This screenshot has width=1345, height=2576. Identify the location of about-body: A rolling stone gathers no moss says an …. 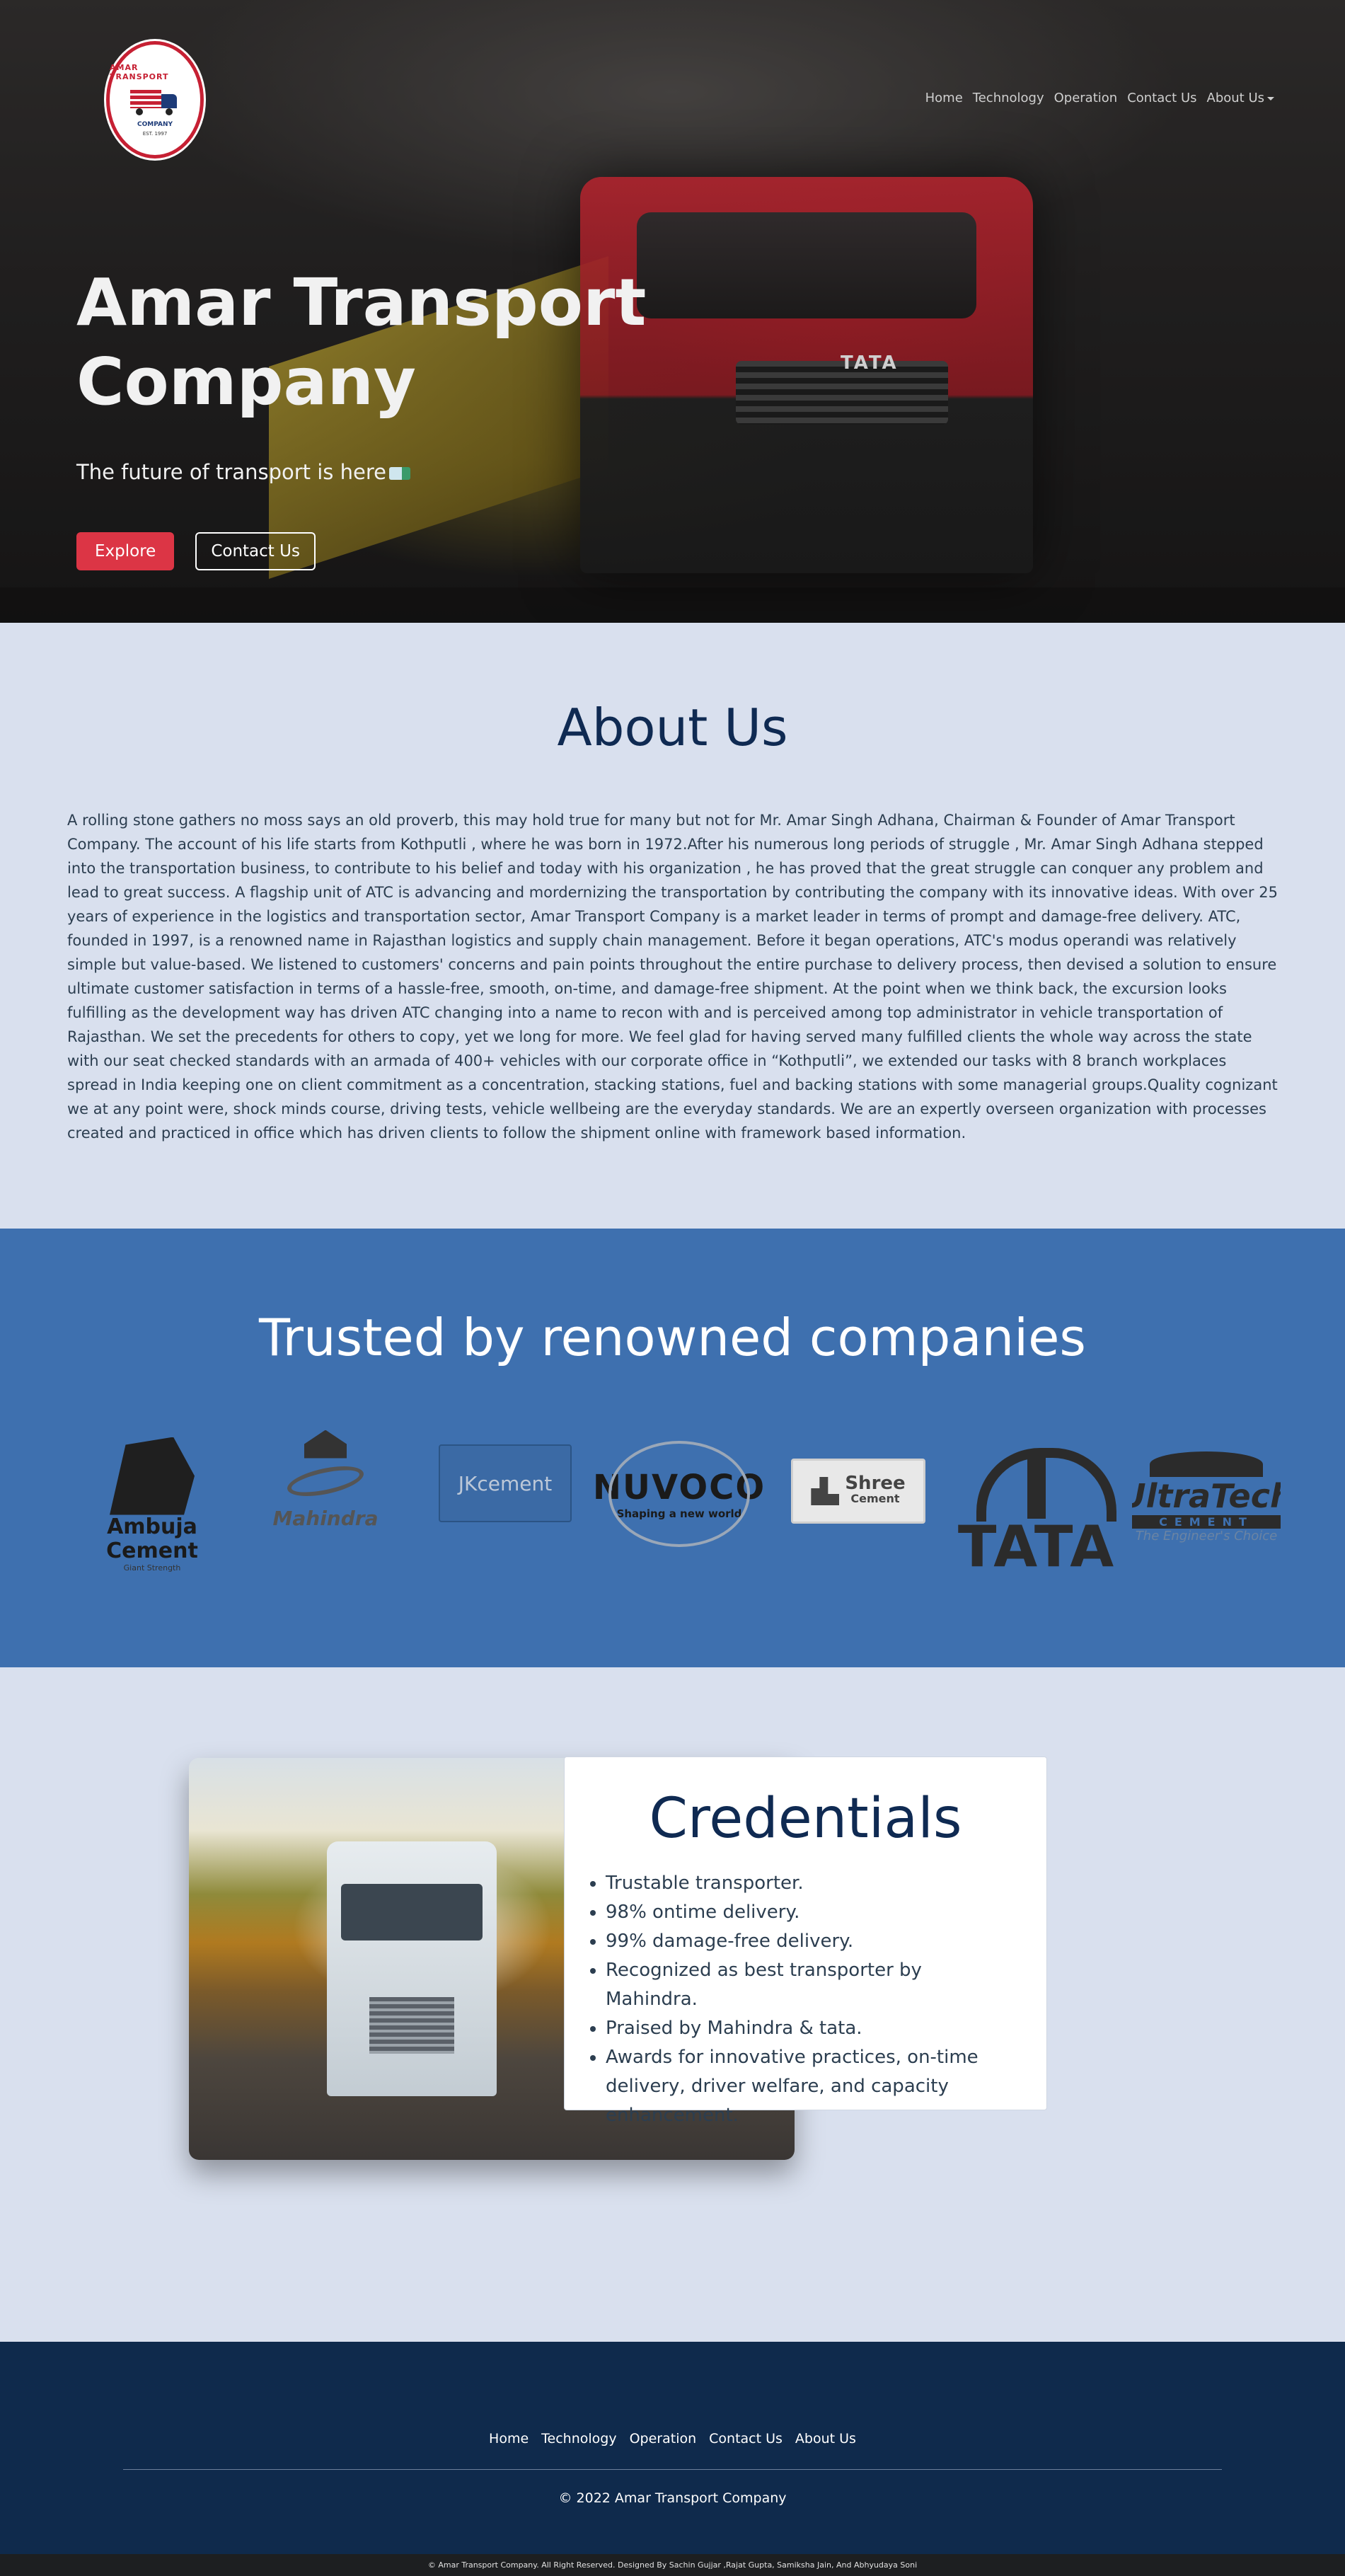
(672, 977).